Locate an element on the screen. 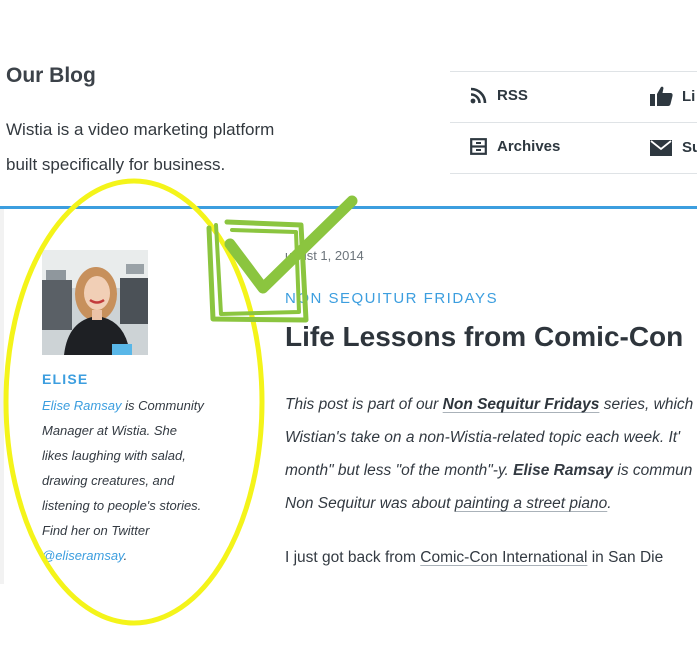 Image resolution: width=697 pixels, height=655 pixels. bio-line-5: listening to people's stories. is located at coordinates (122, 505).